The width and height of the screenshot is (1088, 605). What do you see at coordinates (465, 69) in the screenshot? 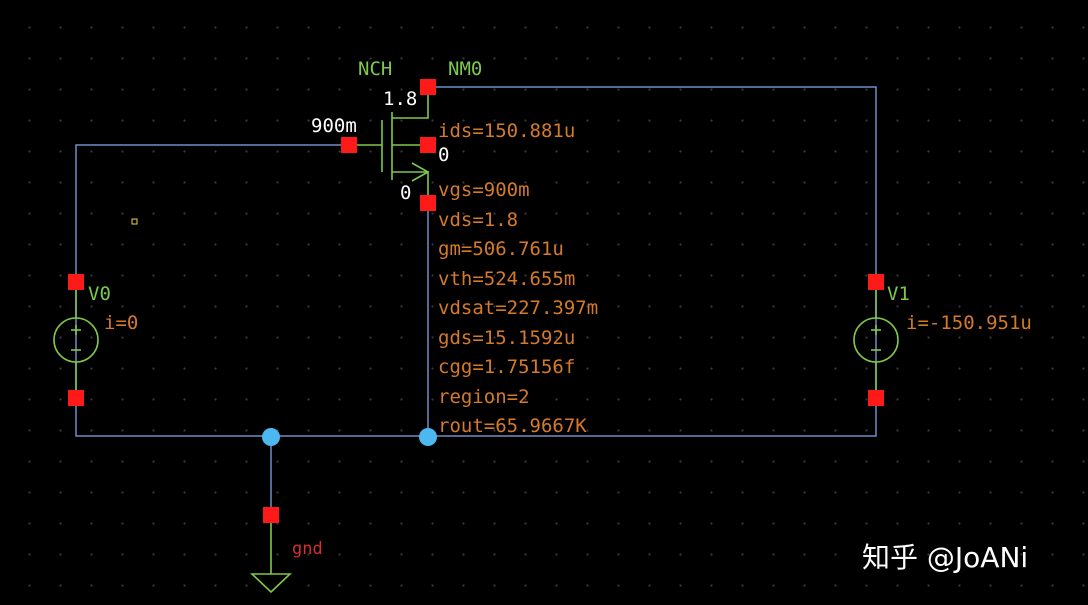
I see `transistor-instance-label: NM0` at bounding box center [465, 69].